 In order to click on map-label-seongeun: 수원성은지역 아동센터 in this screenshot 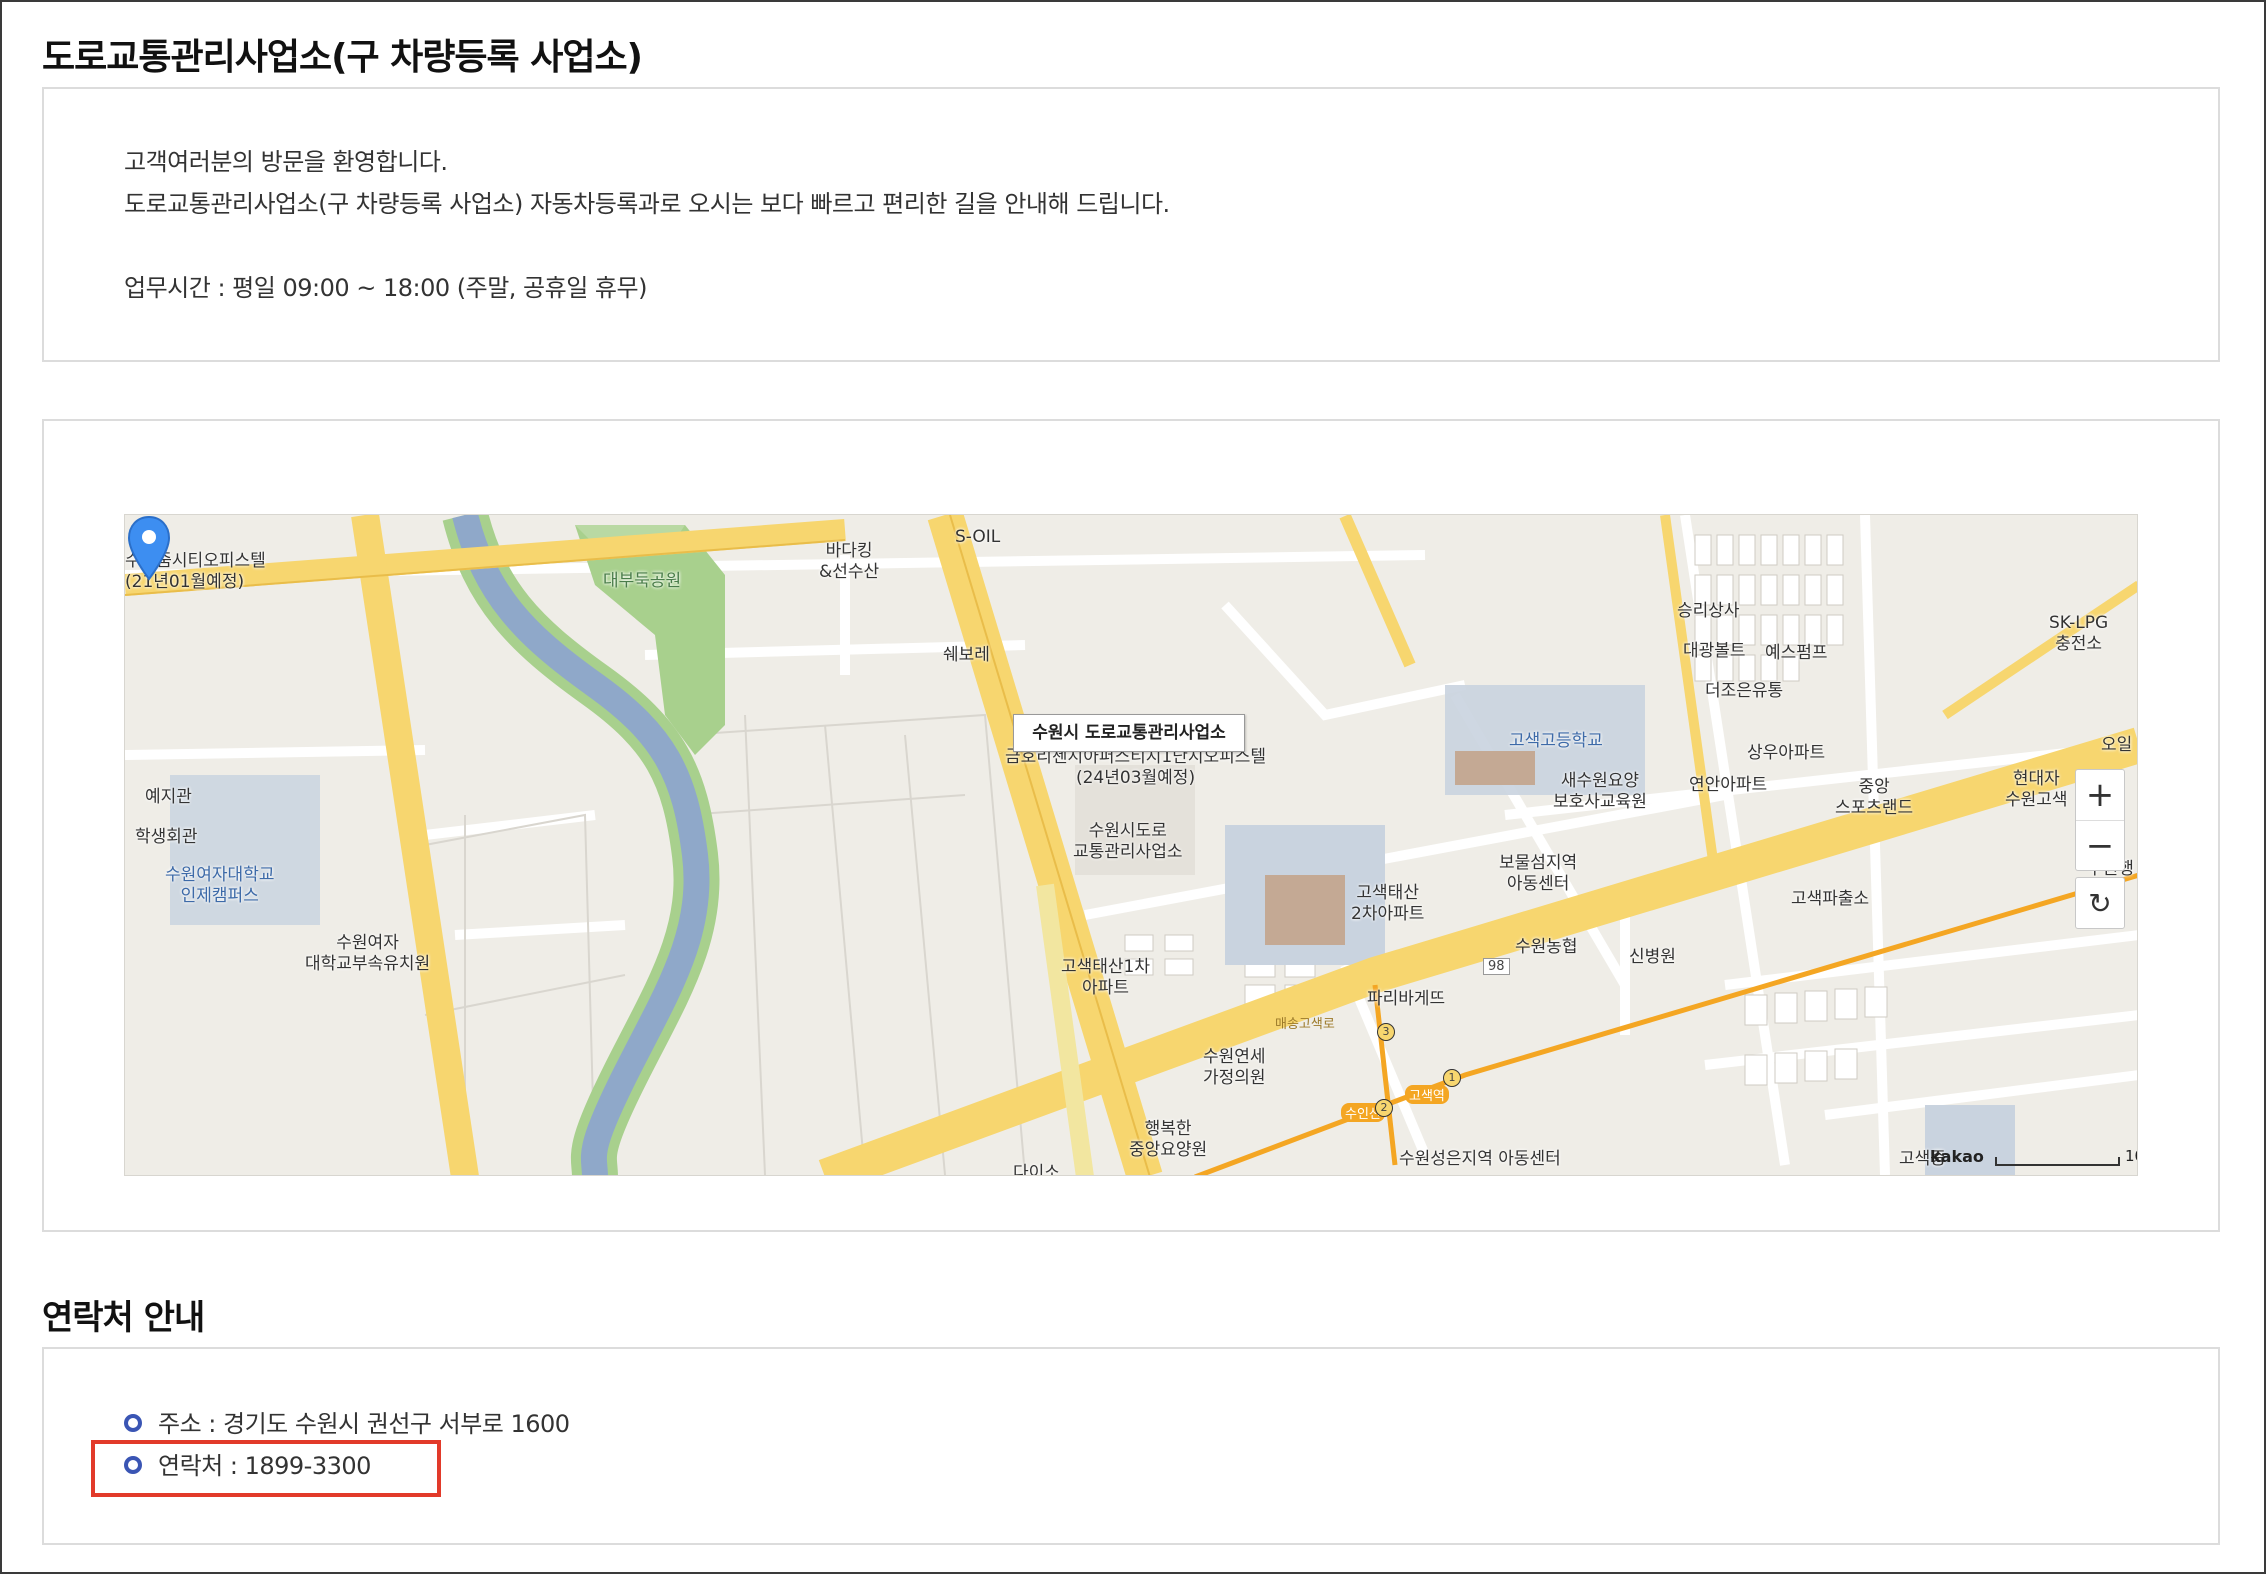, I will do `click(1480, 1159)`.